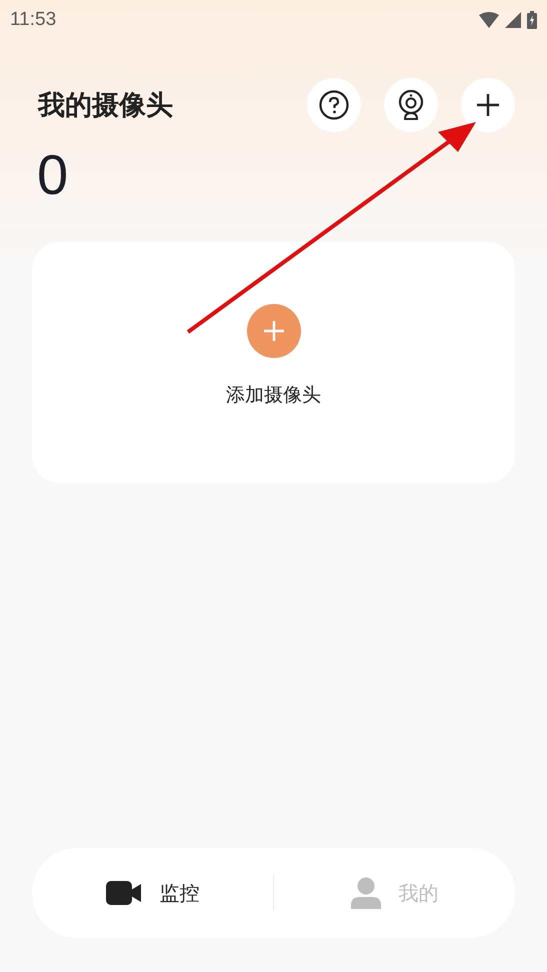  What do you see at coordinates (411, 105) in the screenshot?
I see `webcam-icon` at bounding box center [411, 105].